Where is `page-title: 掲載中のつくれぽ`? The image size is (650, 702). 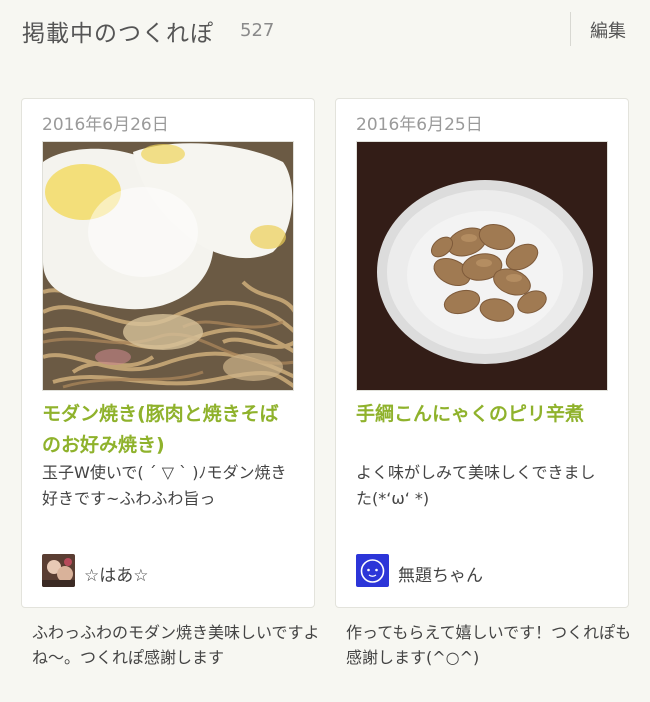
page-title: 掲載中のつくれぽ is located at coordinates (118, 34).